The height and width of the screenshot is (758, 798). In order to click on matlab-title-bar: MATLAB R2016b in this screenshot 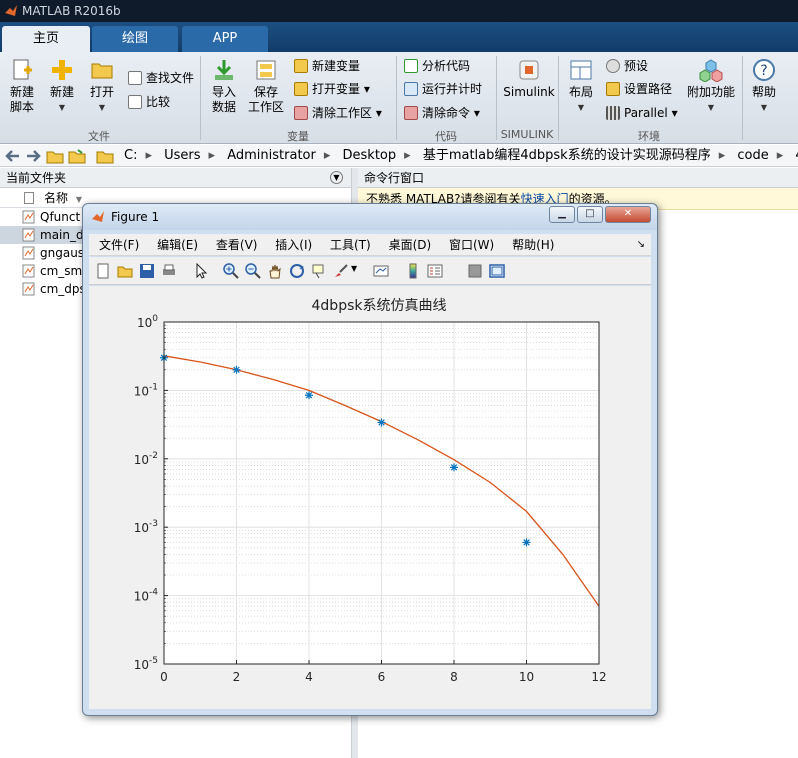, I will do `click(399, 11)`.